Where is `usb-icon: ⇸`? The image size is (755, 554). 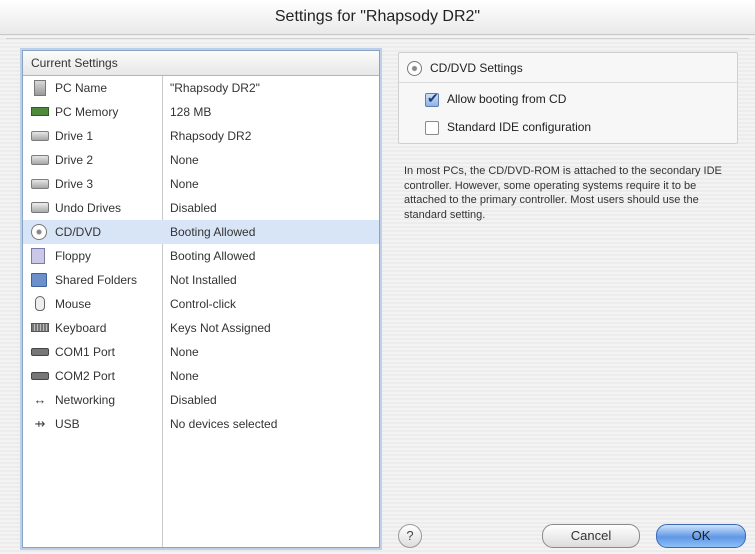
usb-icon: ⇸ is located at coordinates (40, 423).